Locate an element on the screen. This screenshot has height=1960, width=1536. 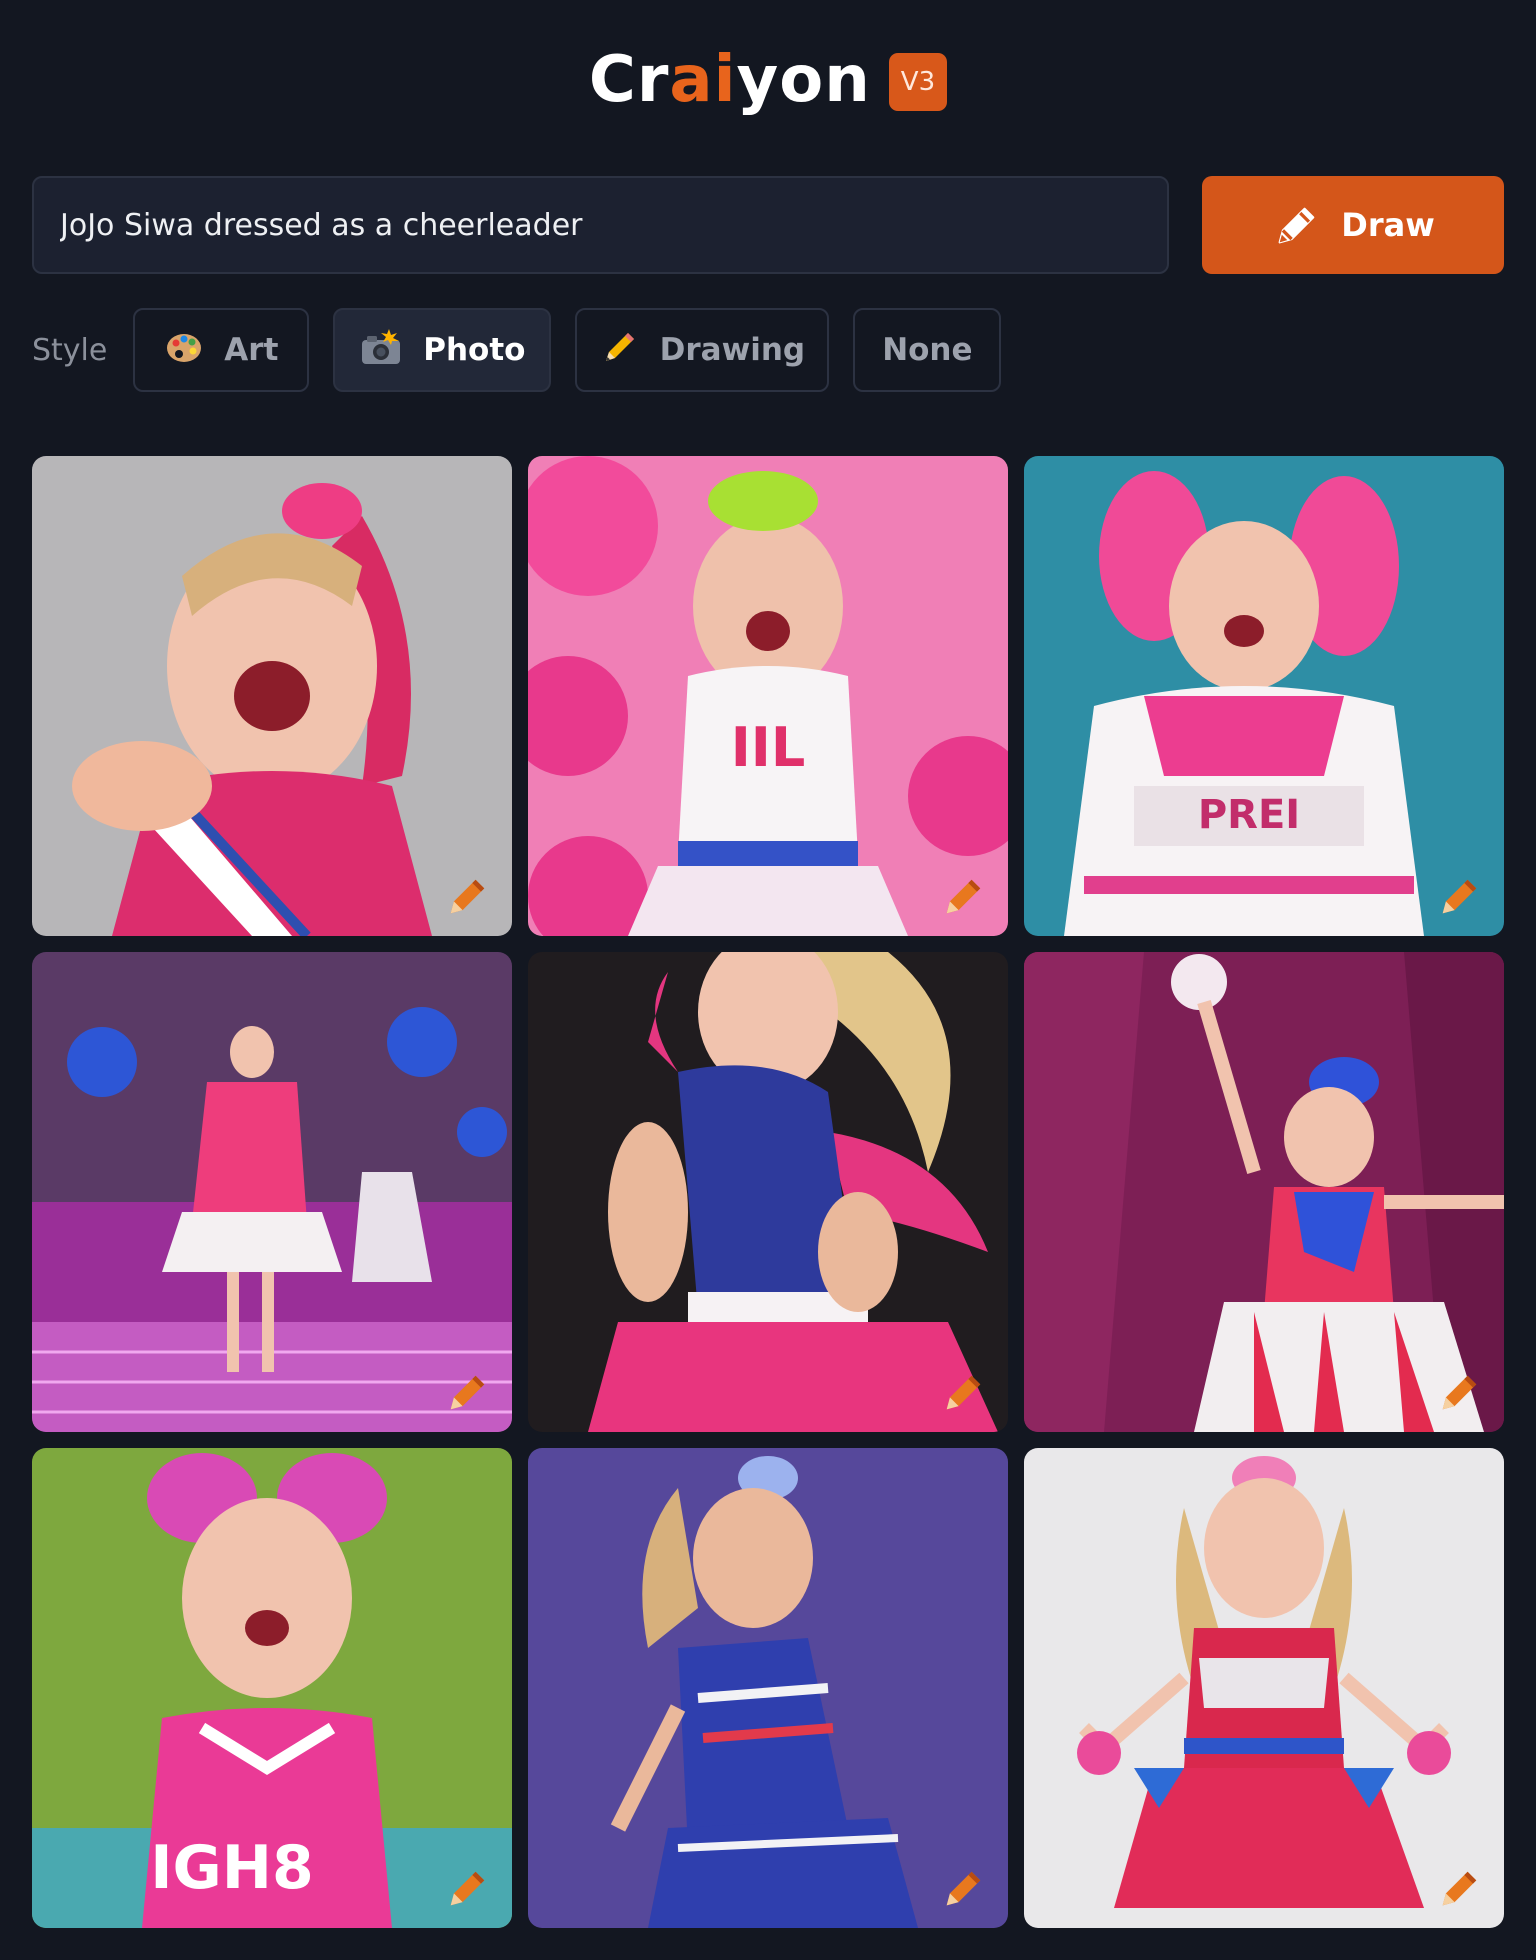
svg-text: IIL is located at coordinates (768, 747).